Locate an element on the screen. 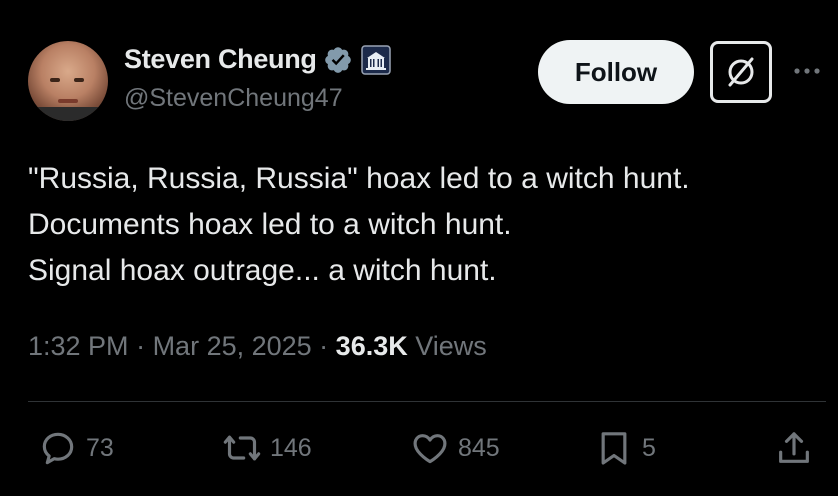  white-house-icon is located at coordinates (375, 59).